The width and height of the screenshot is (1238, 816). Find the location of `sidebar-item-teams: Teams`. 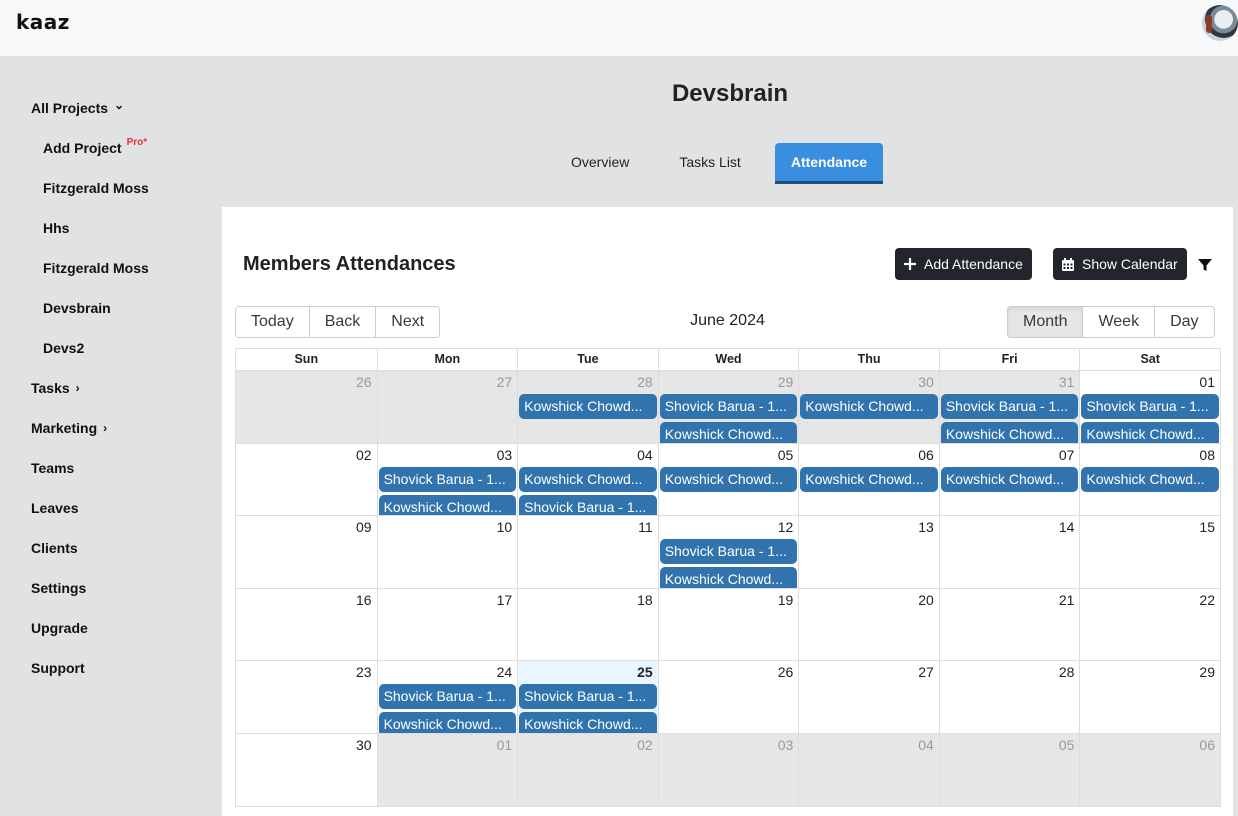

sidebar-item-teams: Teams is located at coordinates (52, 468).